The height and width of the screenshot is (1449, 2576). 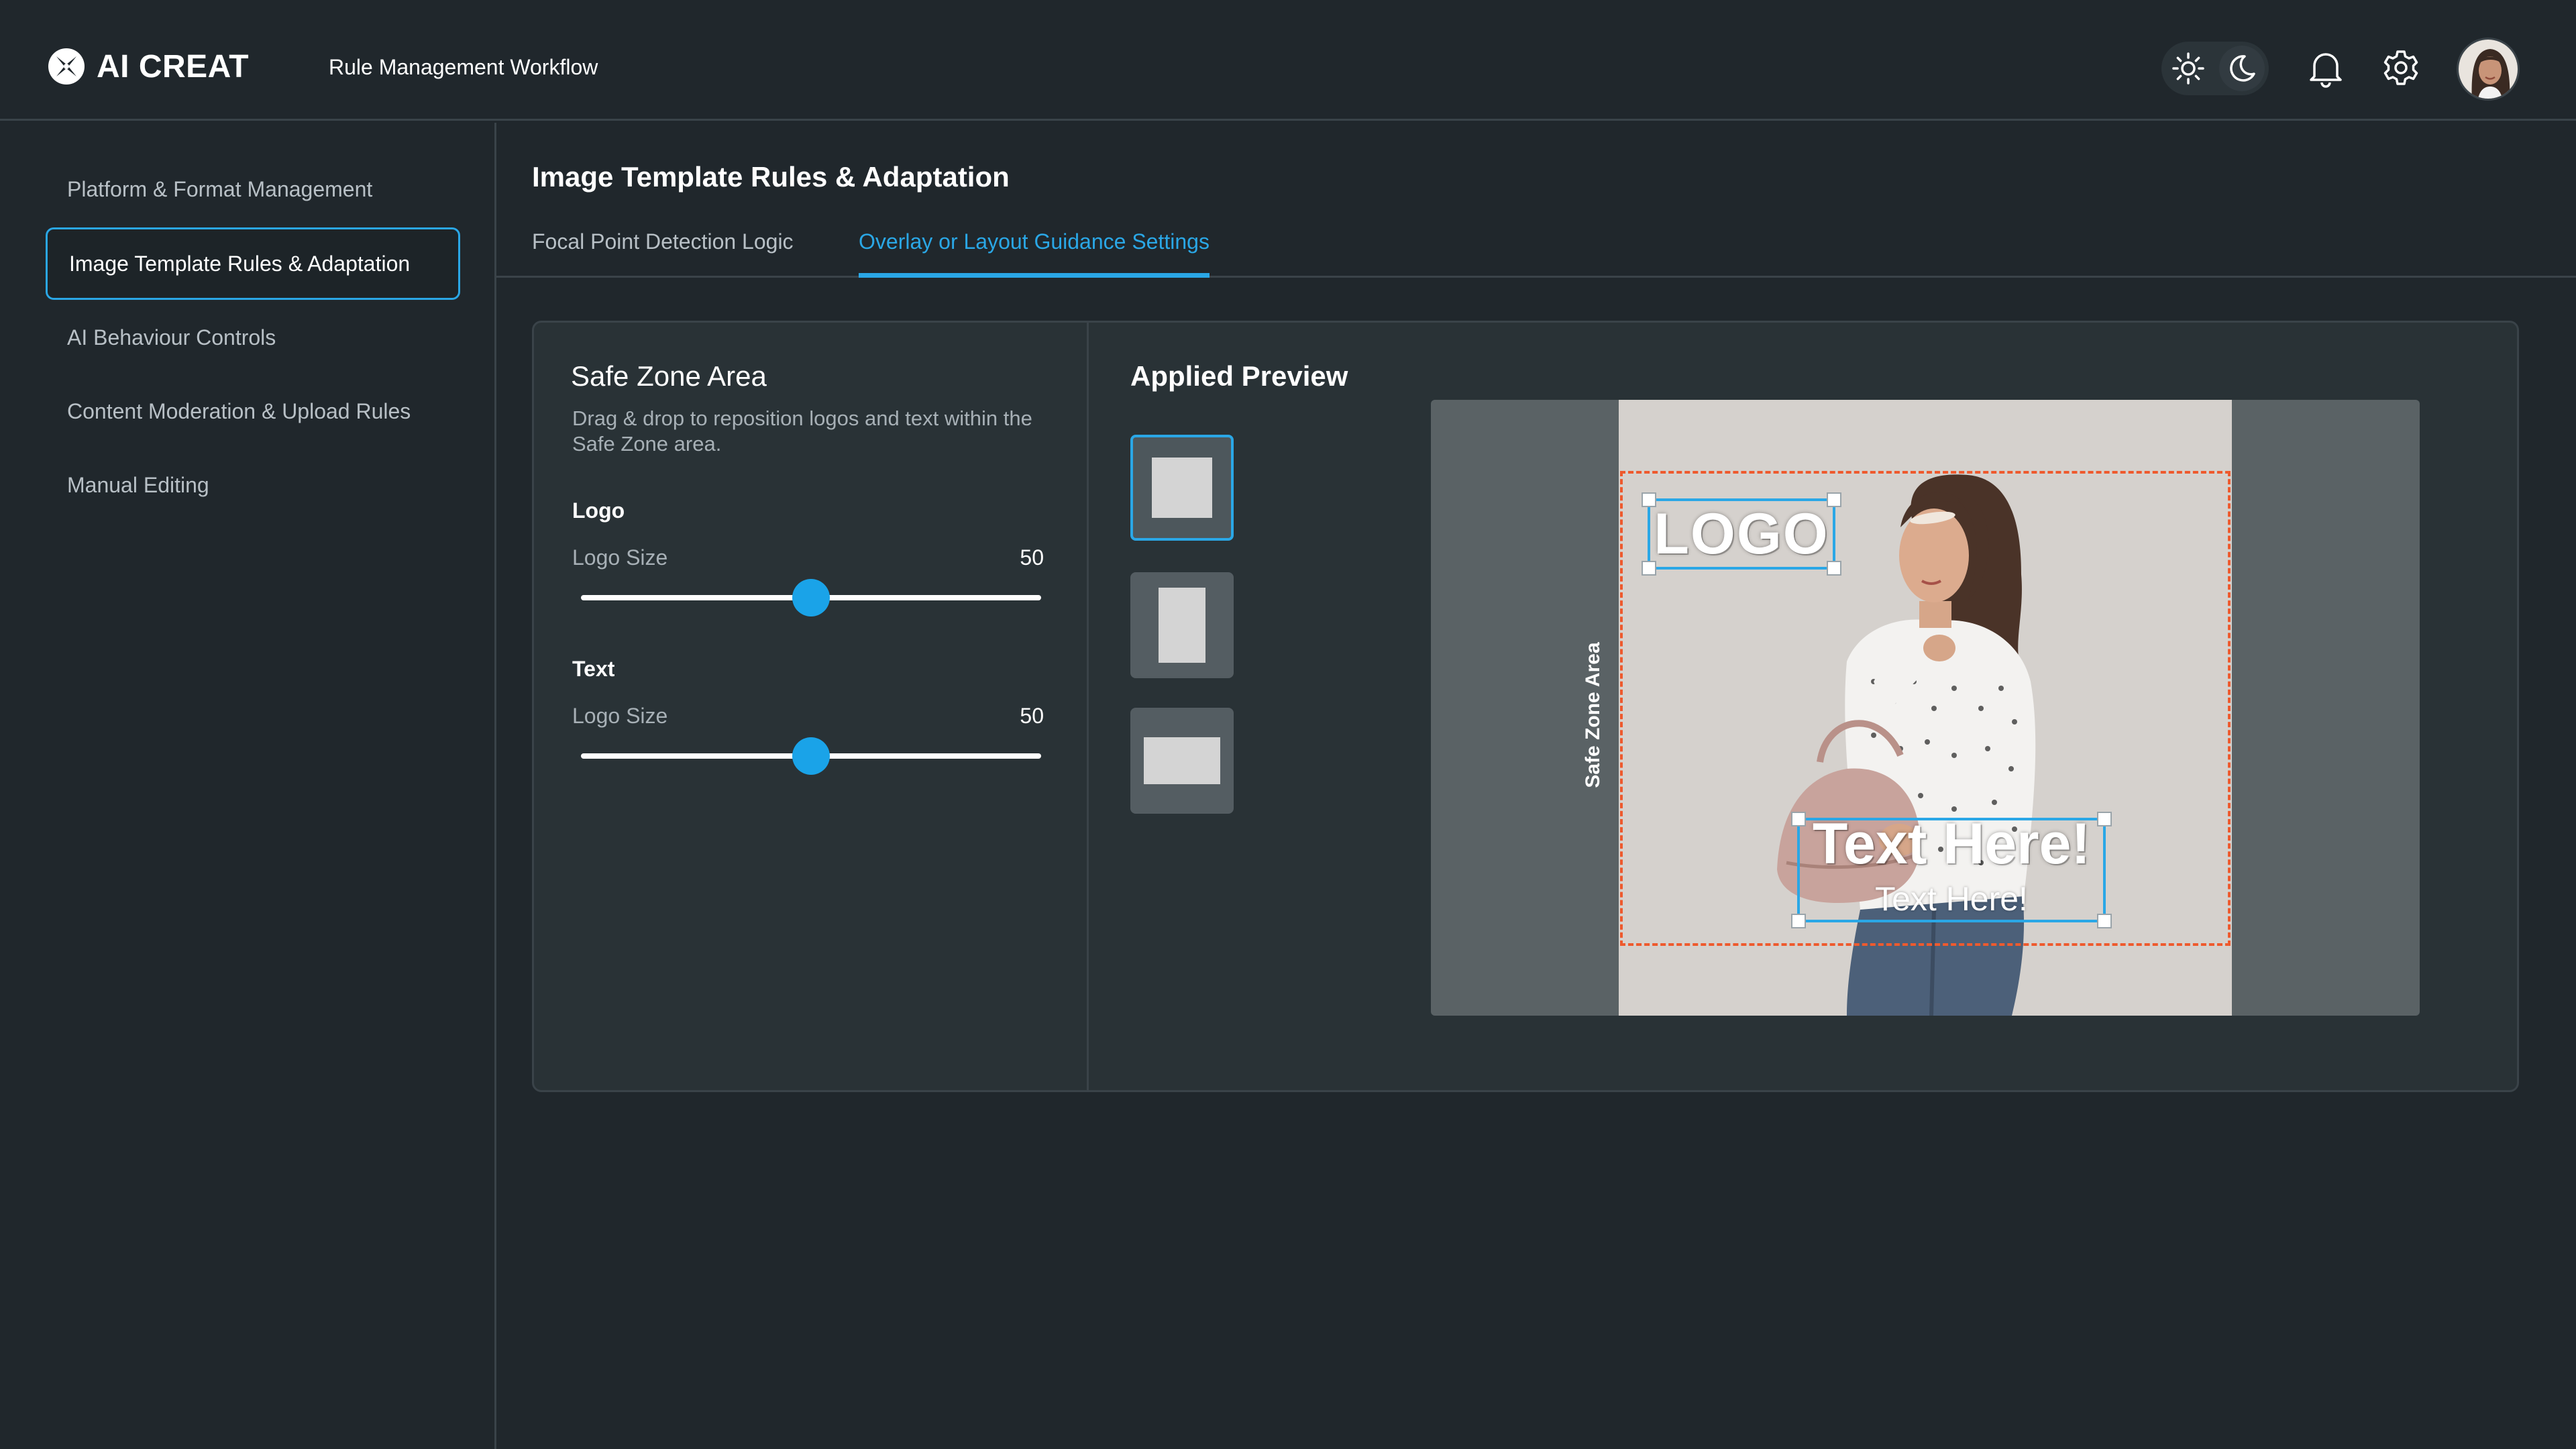 I want to click on sidebar-item-platform-format: Platform & Format Management, so click(x=253, y=189).